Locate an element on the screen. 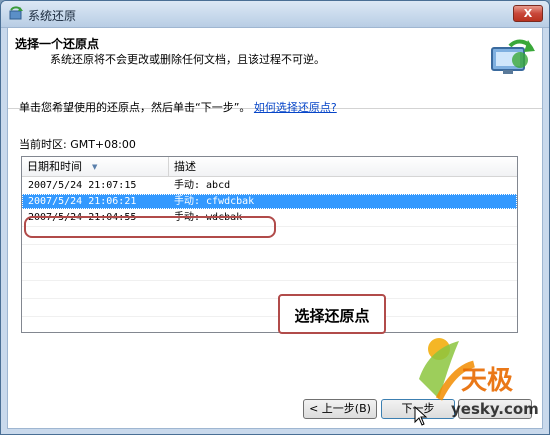  close-button: X is located at coordinates (528, 13).